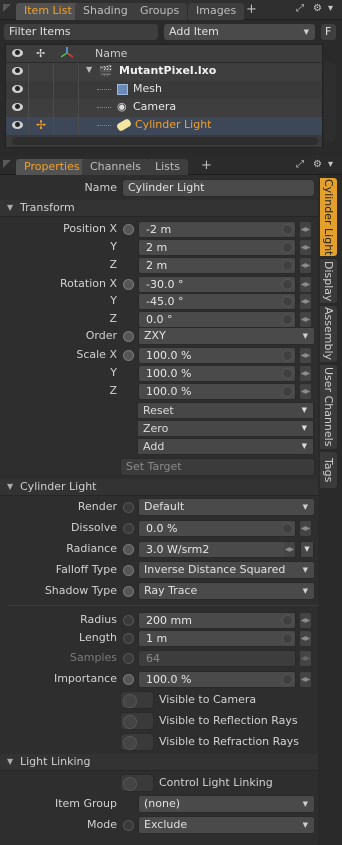  Describe the element at coordinates (226, 507) in the screenshot. I see `render-dropdown: Default` at that location.